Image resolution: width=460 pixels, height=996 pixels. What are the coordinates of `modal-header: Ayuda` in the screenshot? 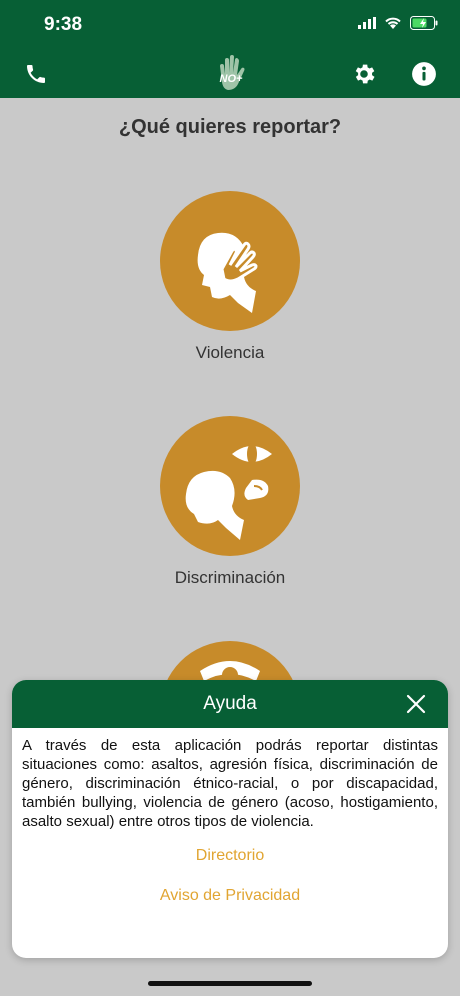 It's located at (230, 704).